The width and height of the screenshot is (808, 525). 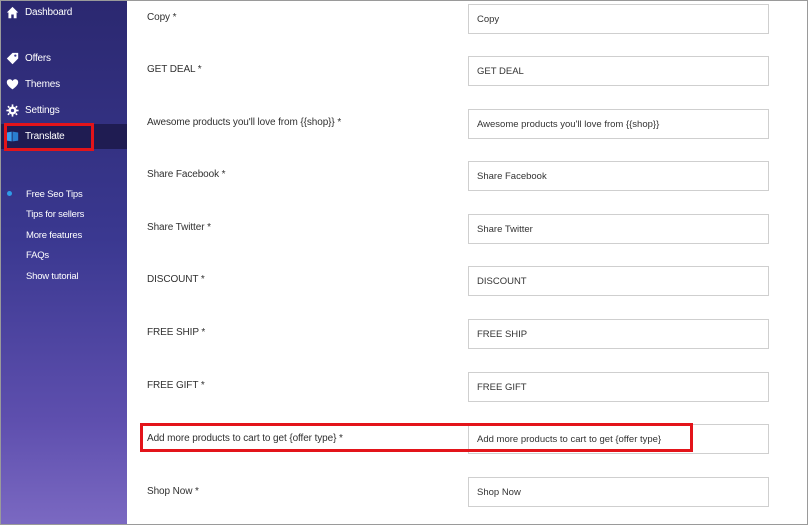 I want to click on sidebar-item-translate: Translate, so click(x=64, y=136).